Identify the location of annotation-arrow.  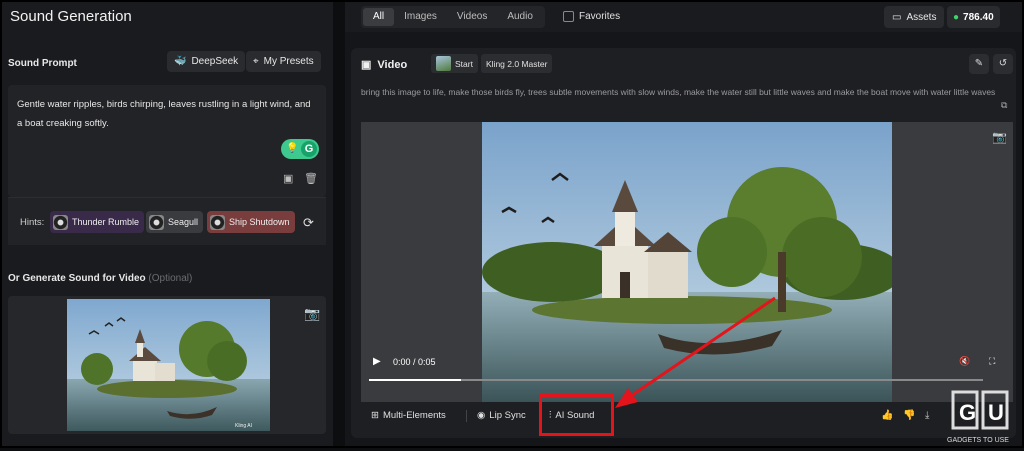
(695, 352).